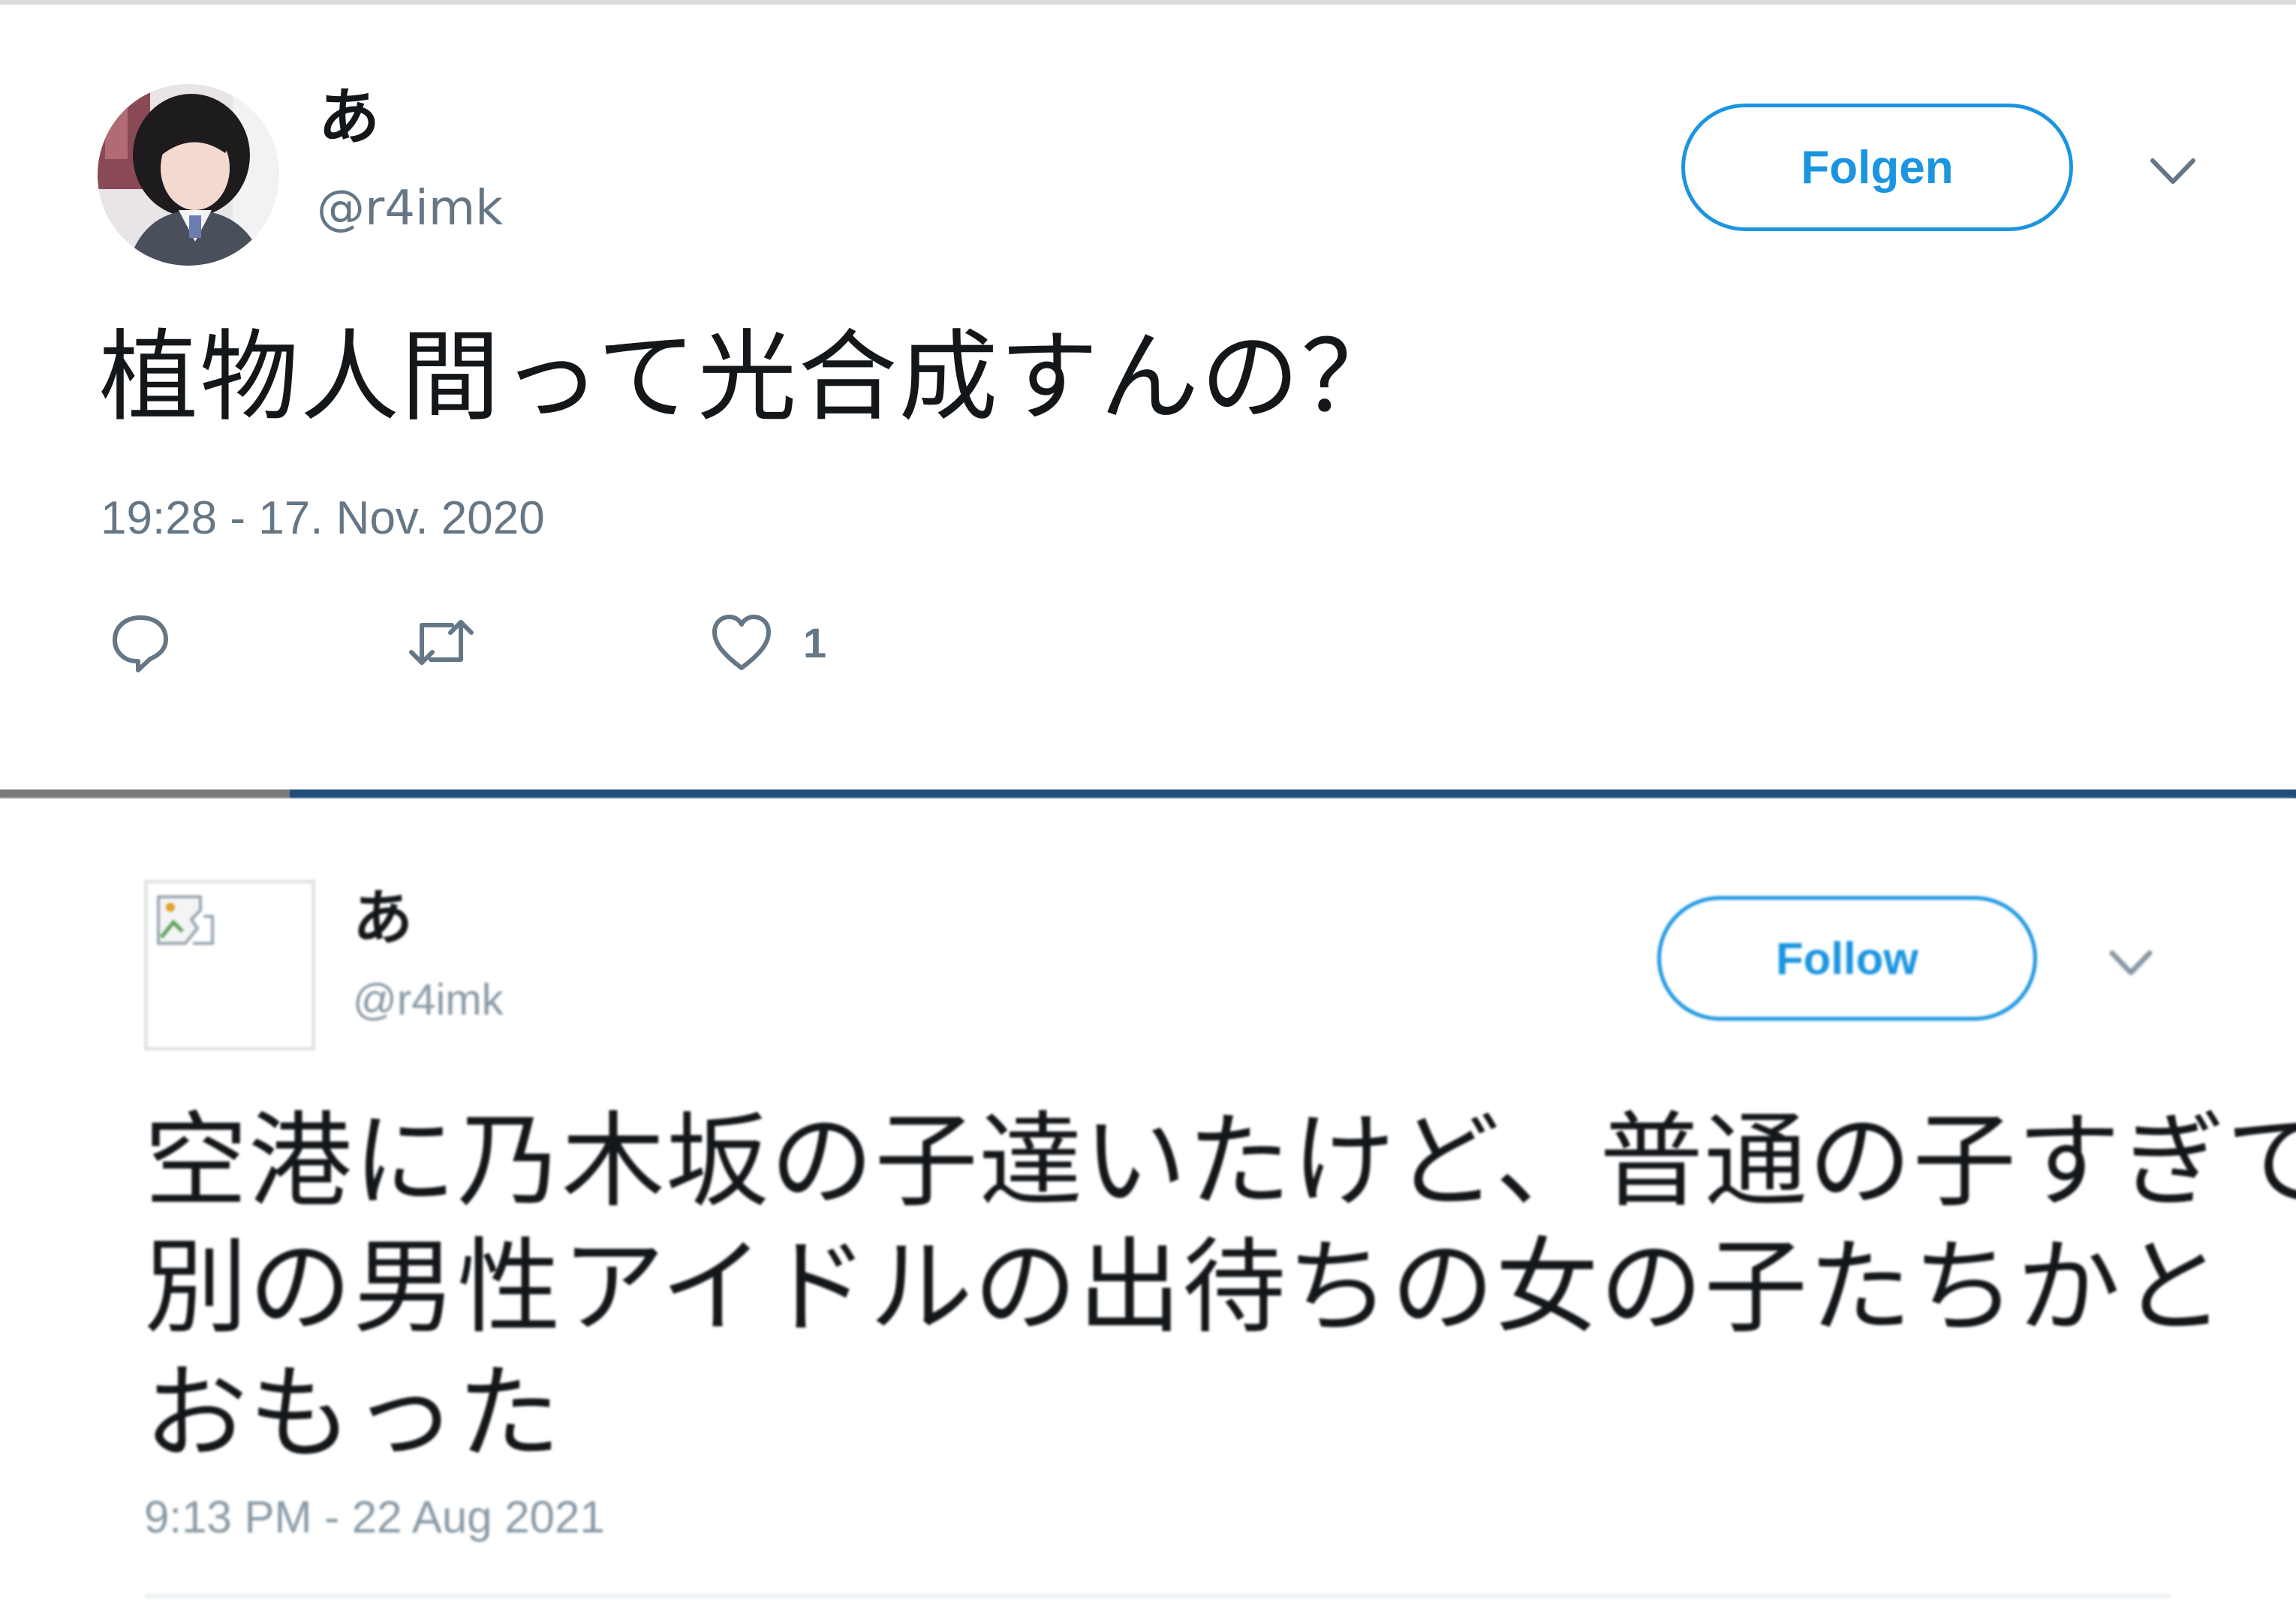 The image size is (2296, 1606). I want to click on avatar-broken, so click(229, 965).